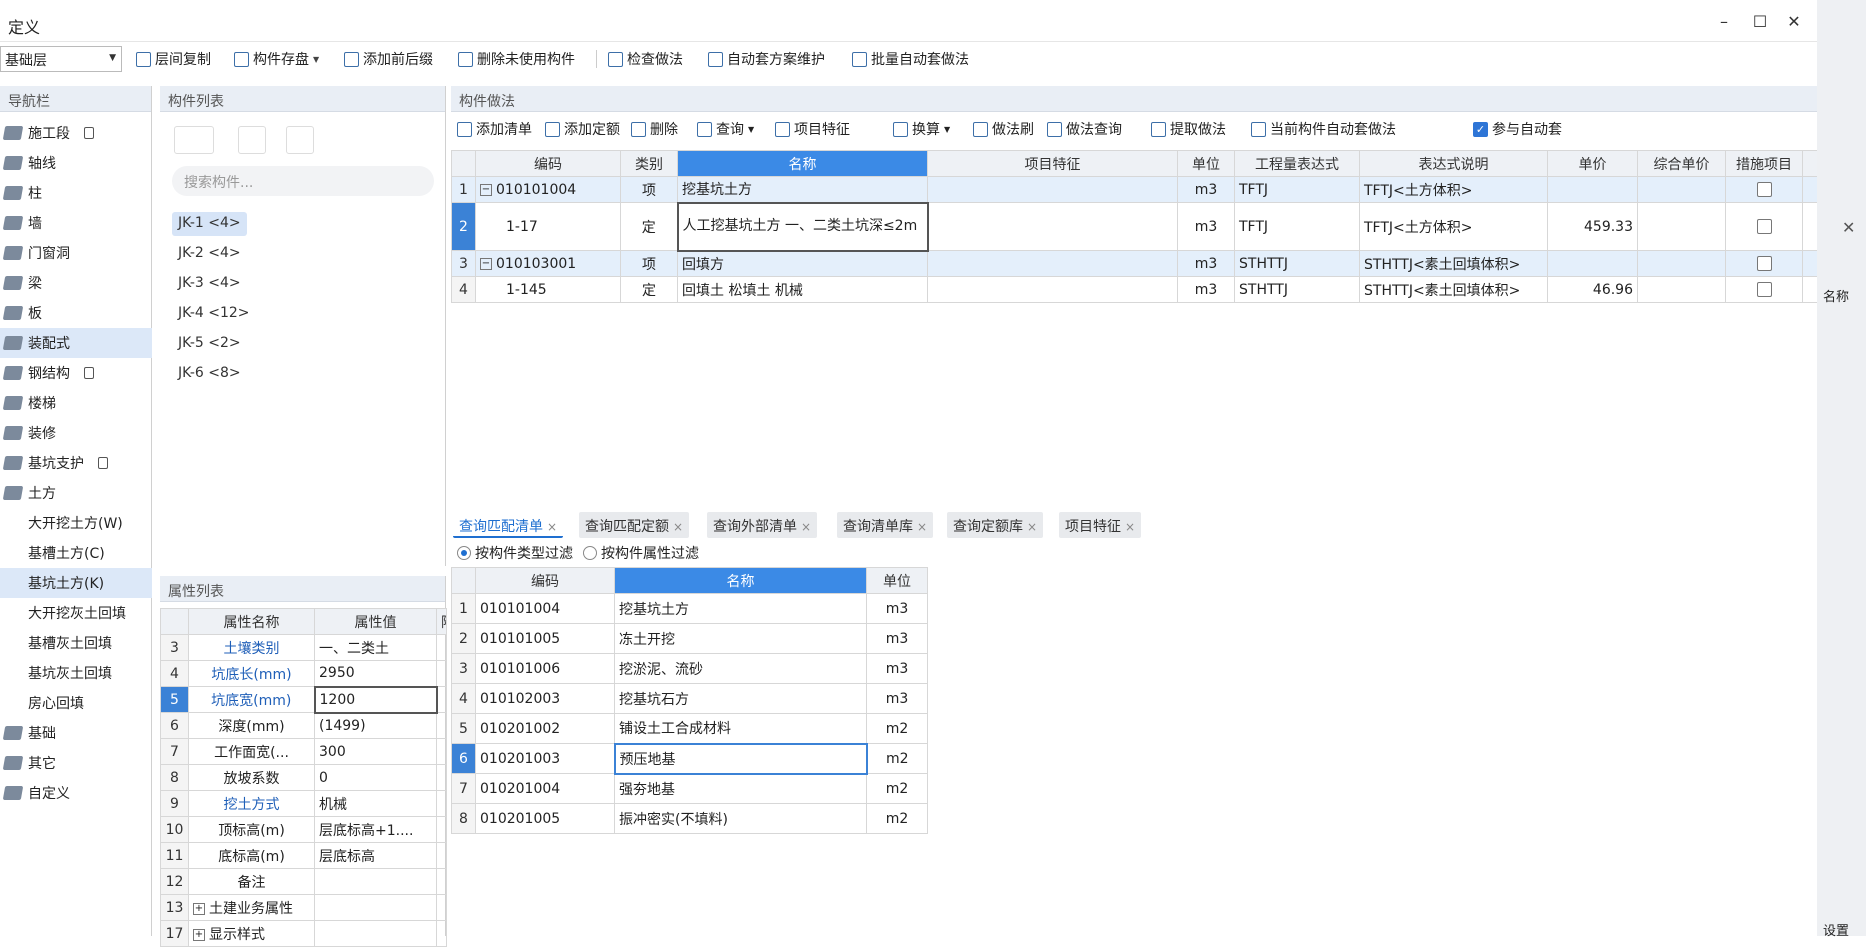  What do you see at coordinates (1836, 929) in the screenshot?
I see `settings-label: 设置` at bounding box center [1836, 929].